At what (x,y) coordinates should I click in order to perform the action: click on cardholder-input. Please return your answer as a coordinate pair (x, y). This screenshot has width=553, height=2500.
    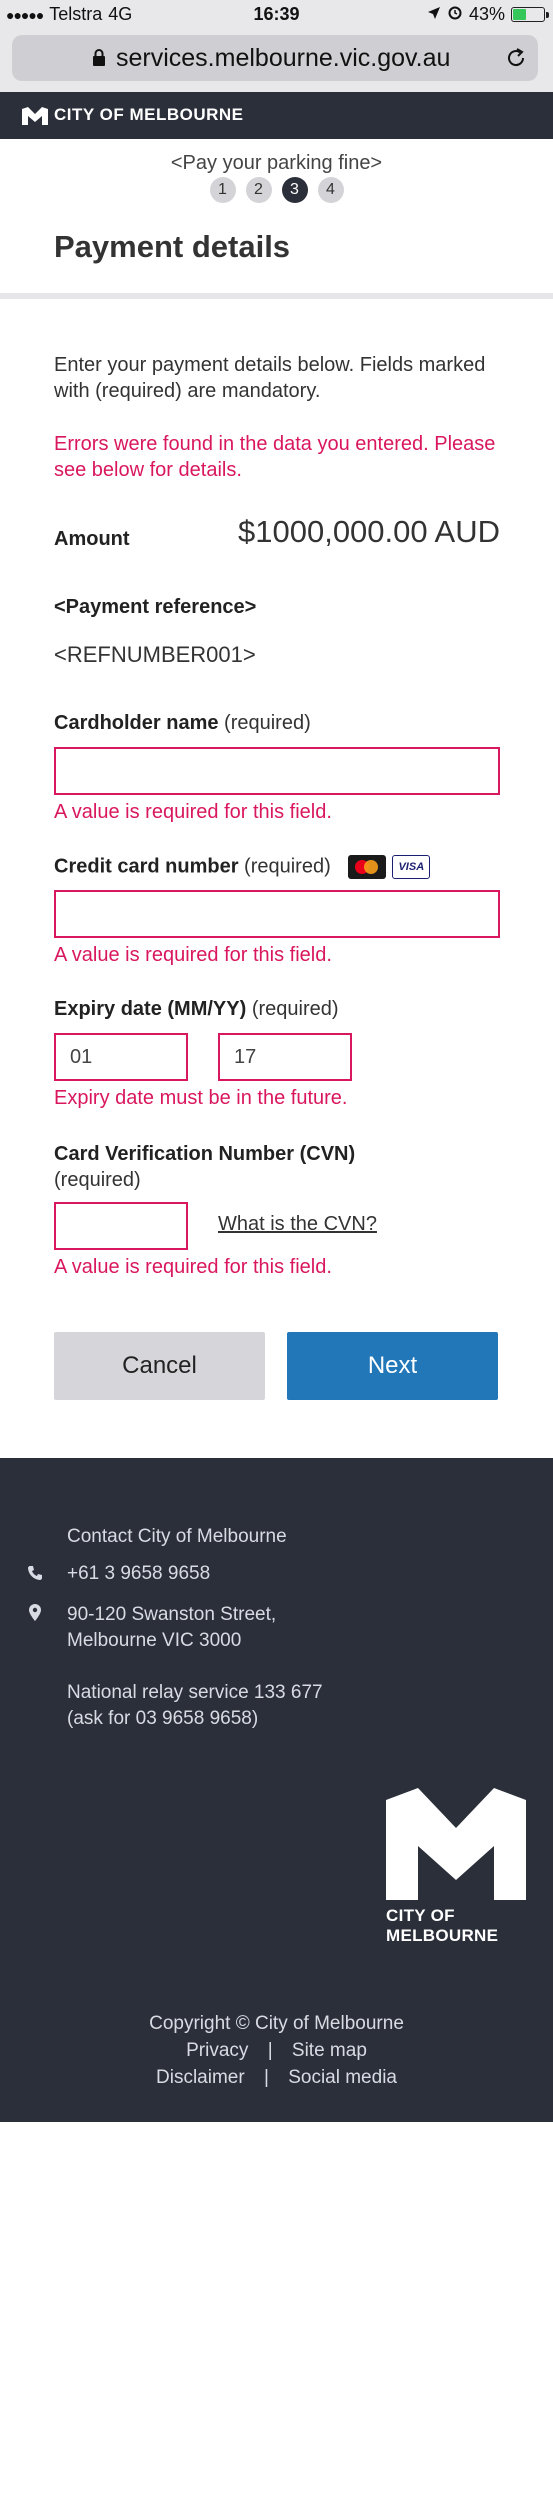
    Looking at the image, I should click on (277, 771).